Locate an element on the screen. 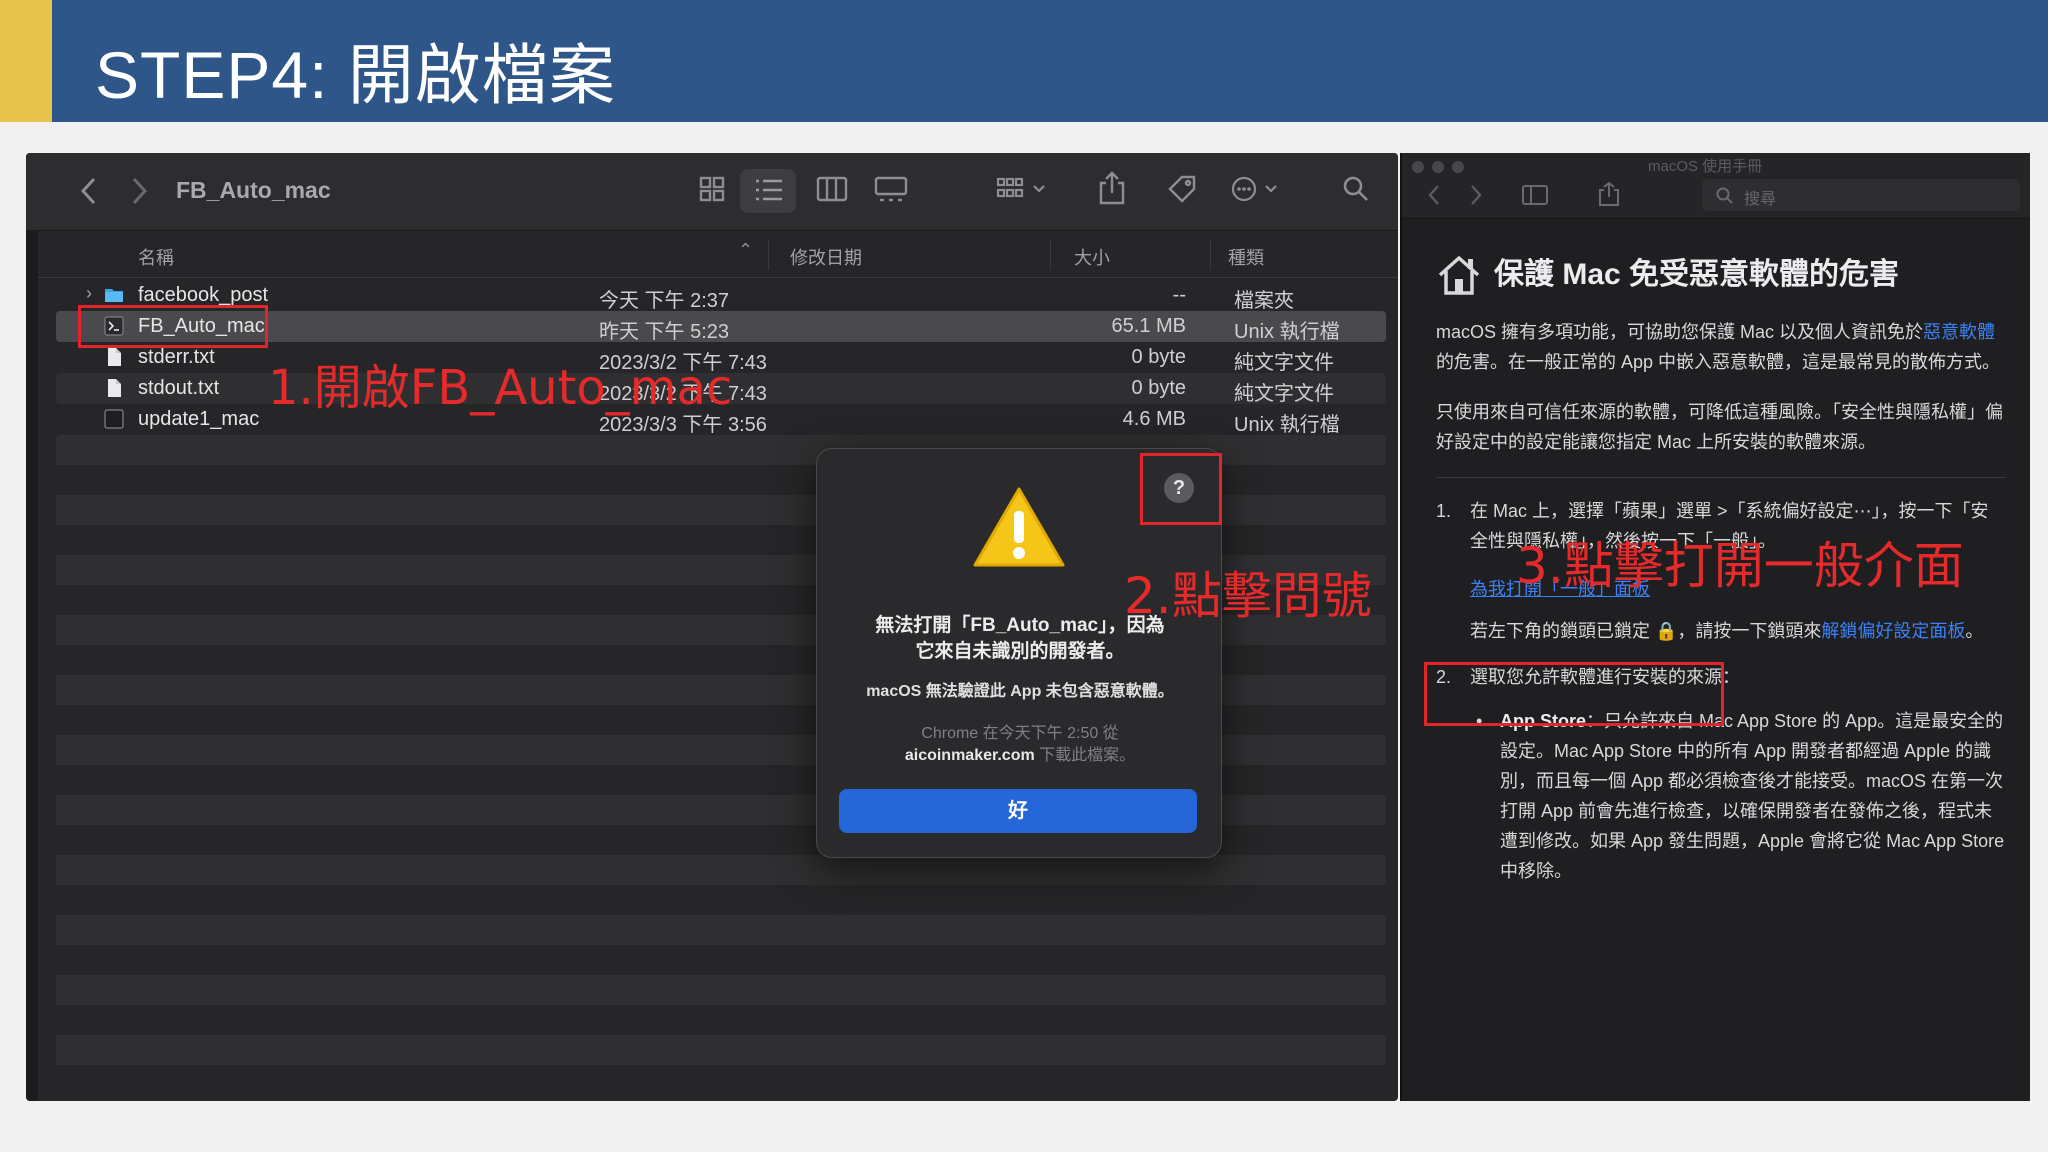 The width and height of the screenshot is (2048, 1152). disclosure-chevron-icon: › is located at coordinates (89, 293).